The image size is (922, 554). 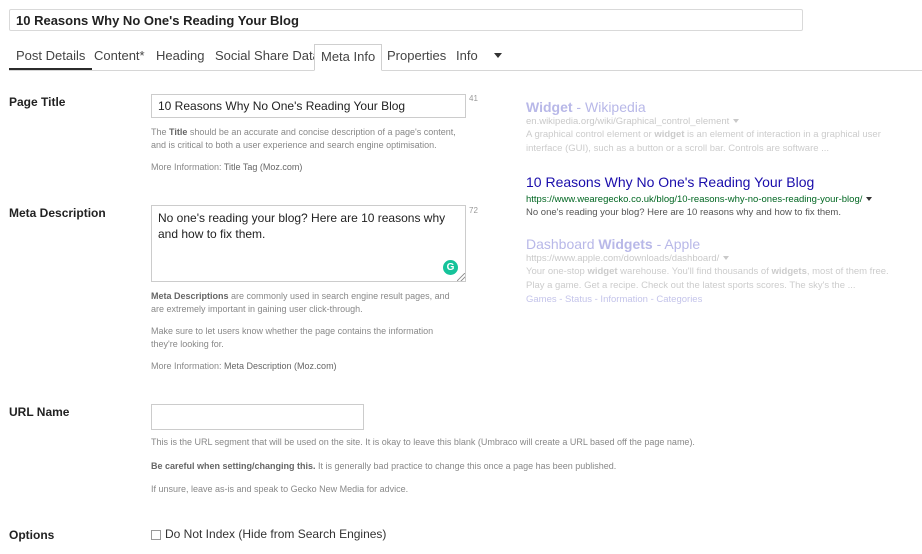 What do you see at coordinates (263, 167) in the screenshot?
I see `title-tag-link: Title Tag (Moz.com)` at bounding box center [263, 167].